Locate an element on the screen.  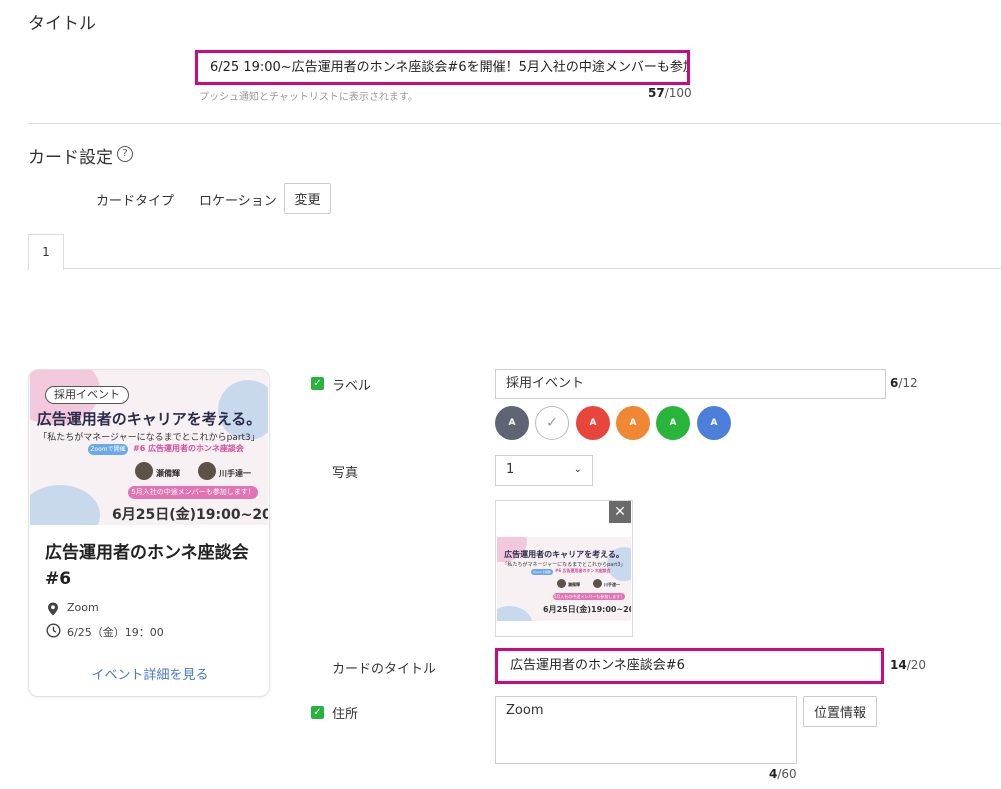
change-card-type-button: 変更 is located at coordinates (307, 198).